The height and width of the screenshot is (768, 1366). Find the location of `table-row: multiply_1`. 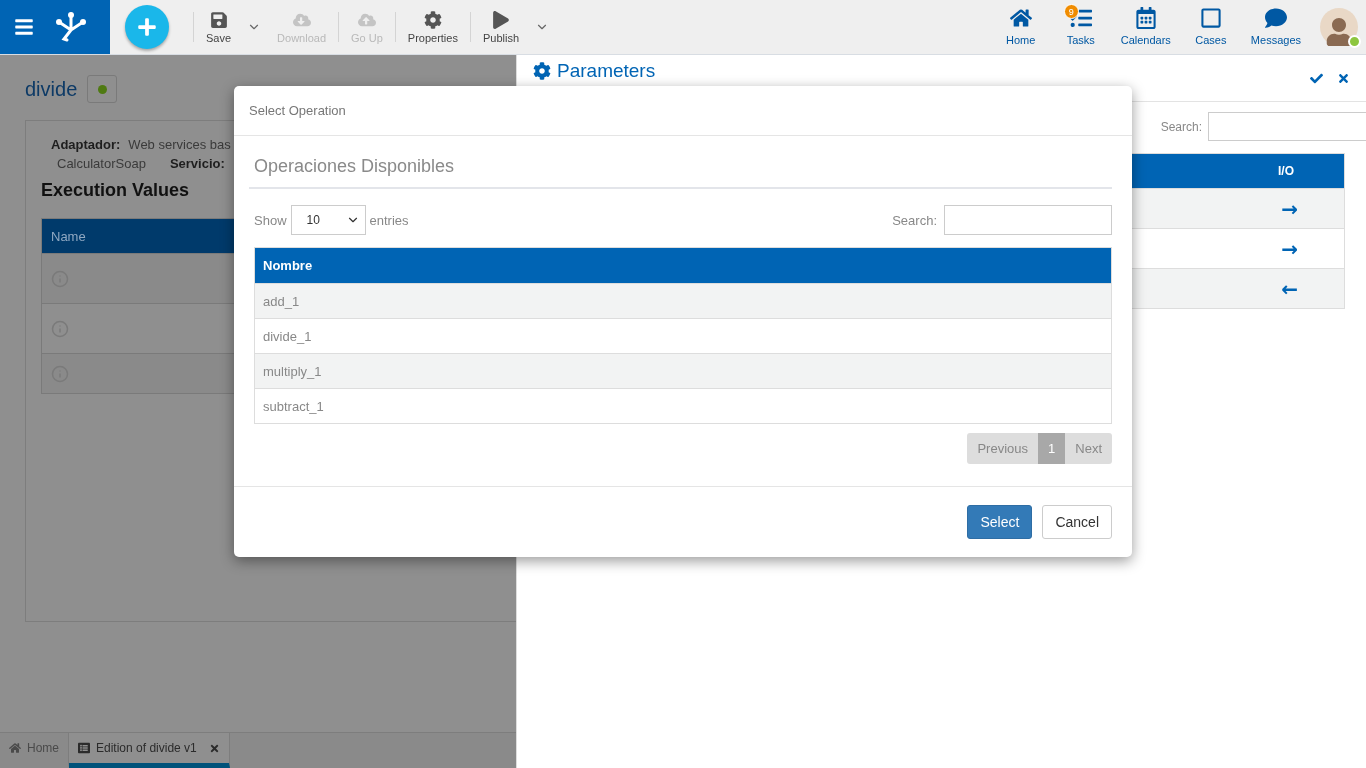

table-row: multiply_1 is located at coordinates (683, 370).